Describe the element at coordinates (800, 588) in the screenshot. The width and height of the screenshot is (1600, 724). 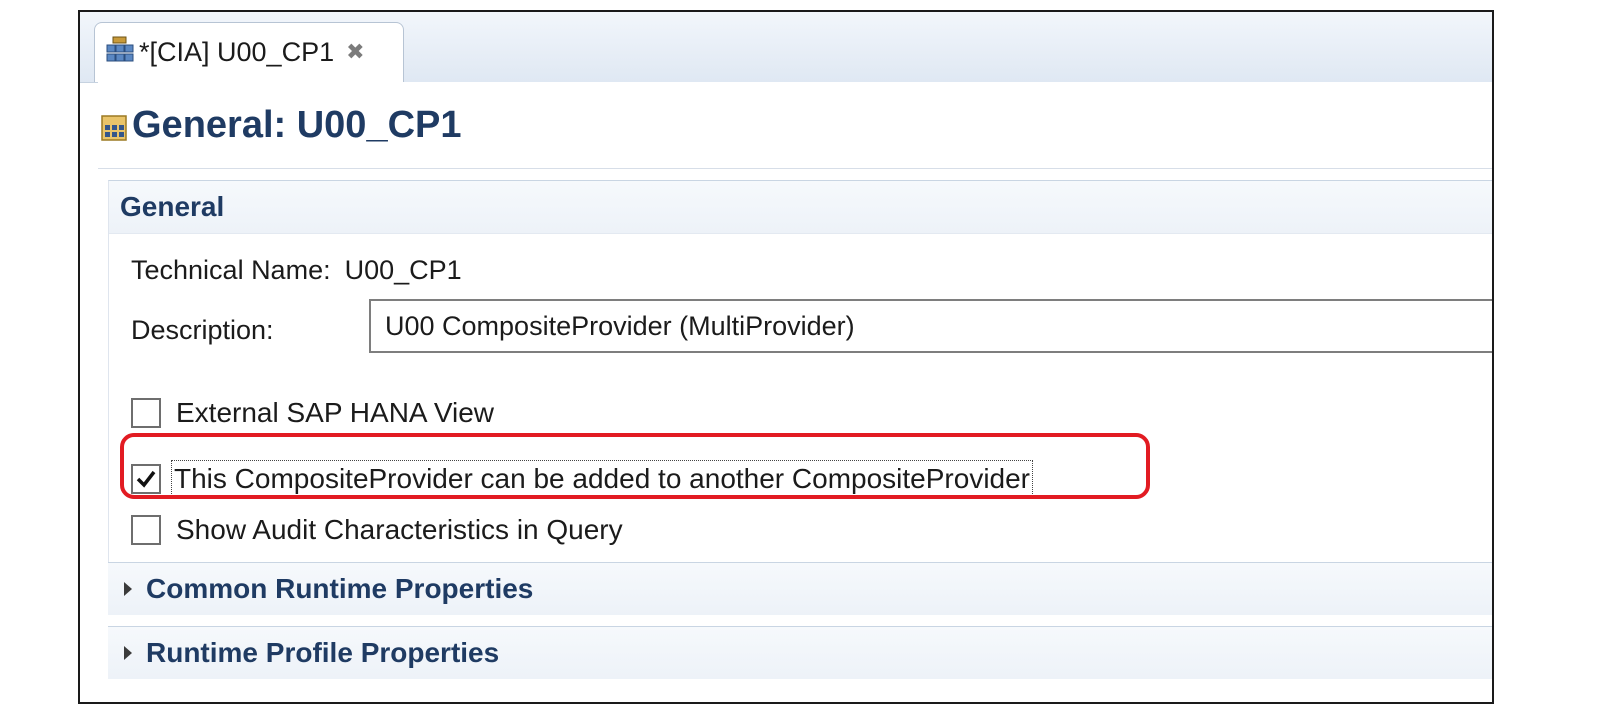
I see `common-runtime-properties-section: Common Runtime Properties` at that location.